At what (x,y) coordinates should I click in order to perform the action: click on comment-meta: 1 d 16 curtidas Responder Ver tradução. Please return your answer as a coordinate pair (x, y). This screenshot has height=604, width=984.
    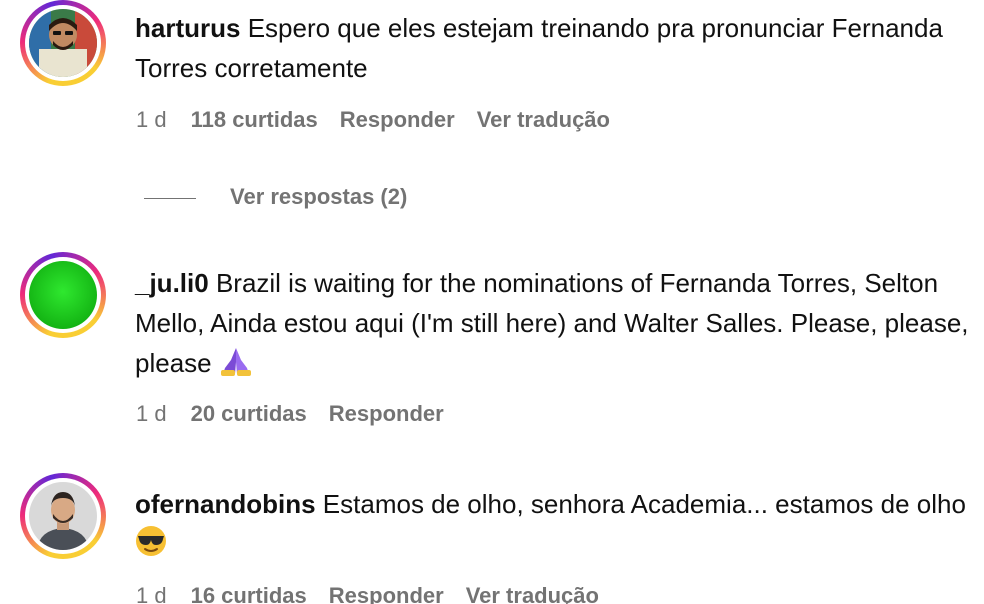
    Looking at the image, I should click on (378, 592).